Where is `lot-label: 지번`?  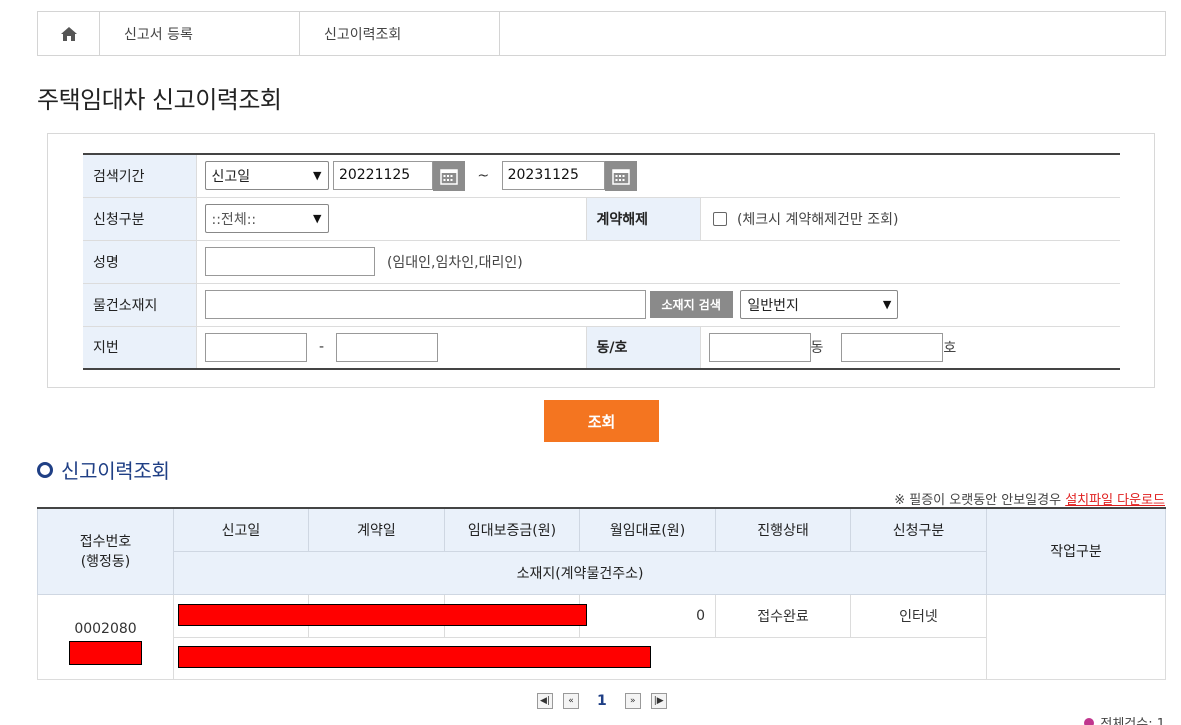 lot-label: 지번 is located at coordinates (140, 347).